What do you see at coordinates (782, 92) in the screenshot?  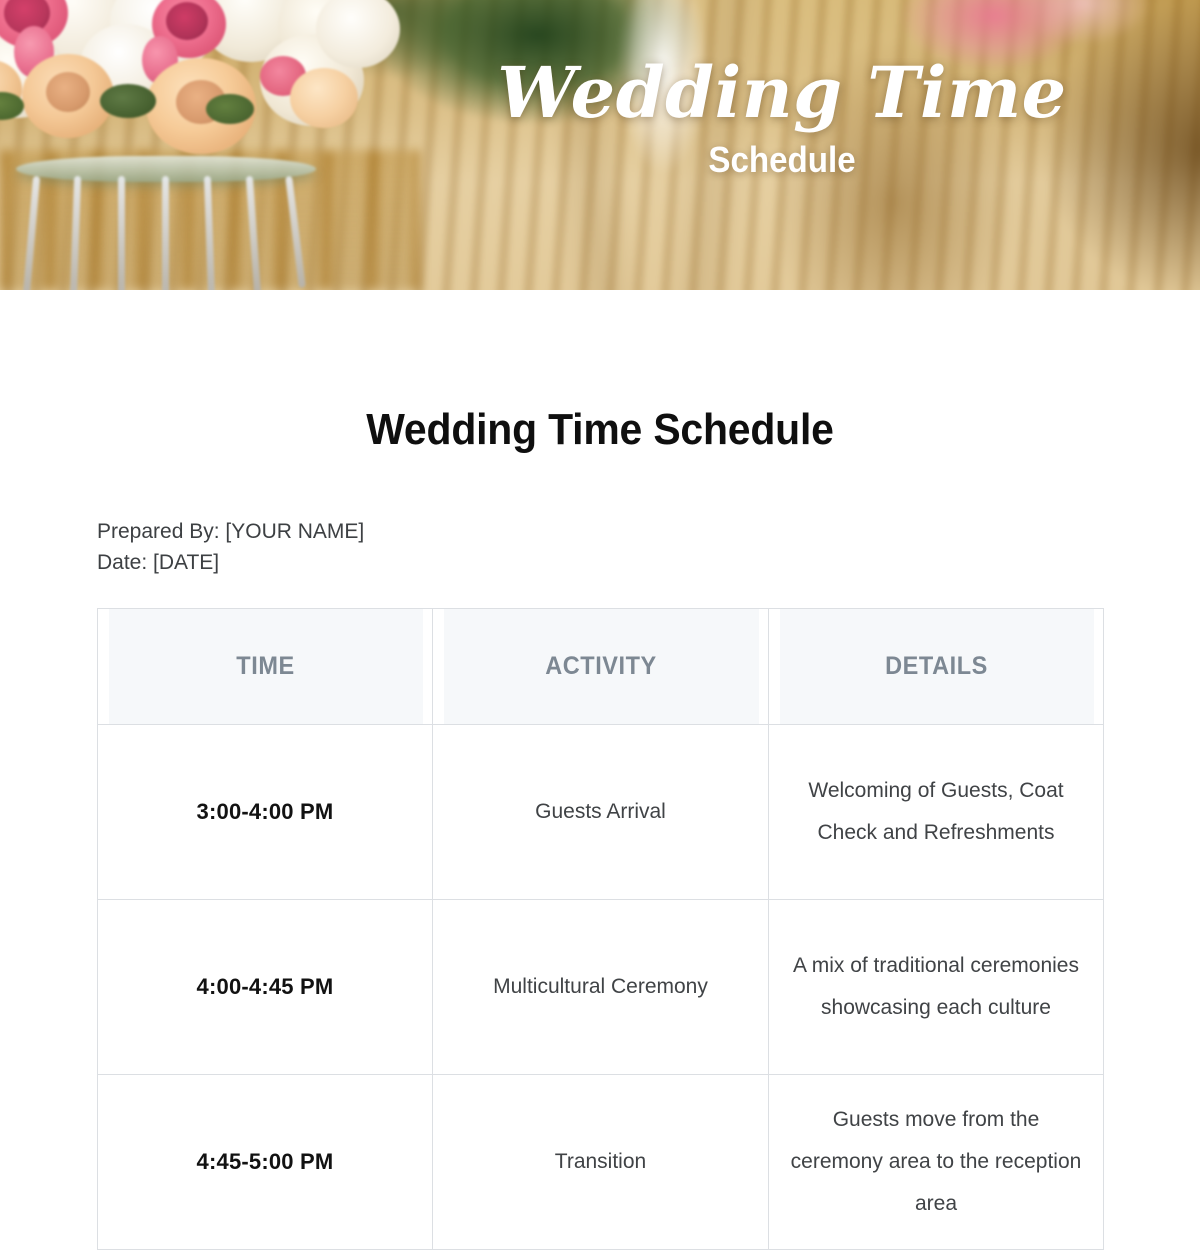 I see `hero-title: Wedding Time` at bounding box center [782, 92].